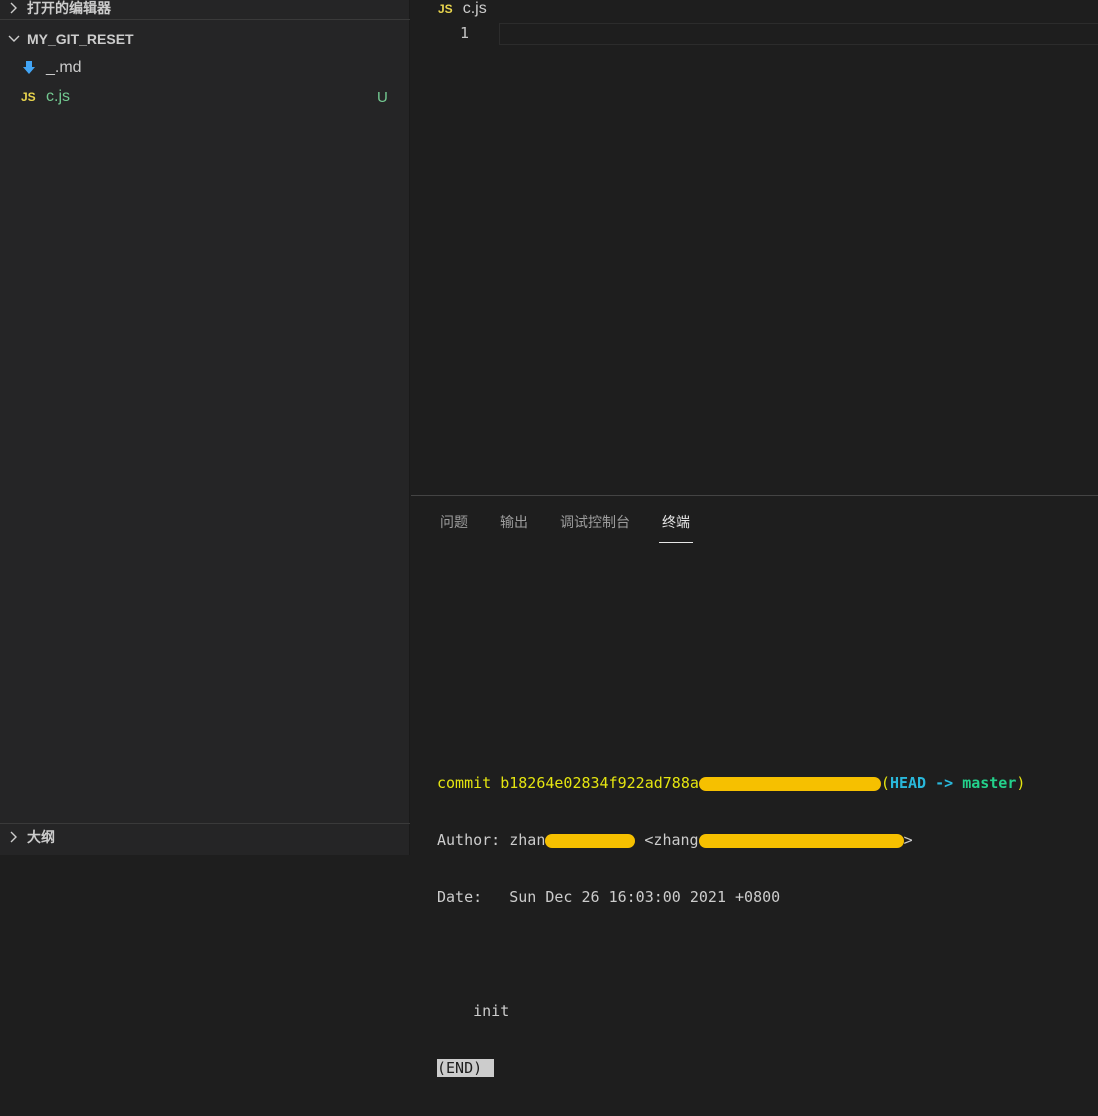  I want to click on author-email-suffix: >, so click(908, 840).